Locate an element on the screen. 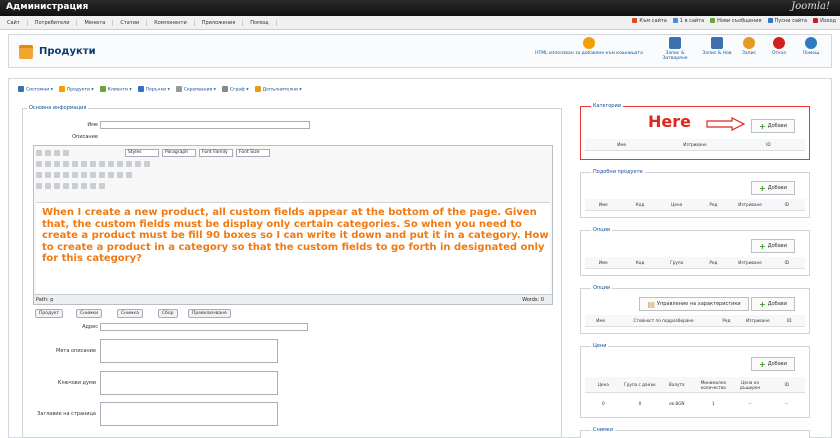  indent-icon is located at coordinates (75, 163).